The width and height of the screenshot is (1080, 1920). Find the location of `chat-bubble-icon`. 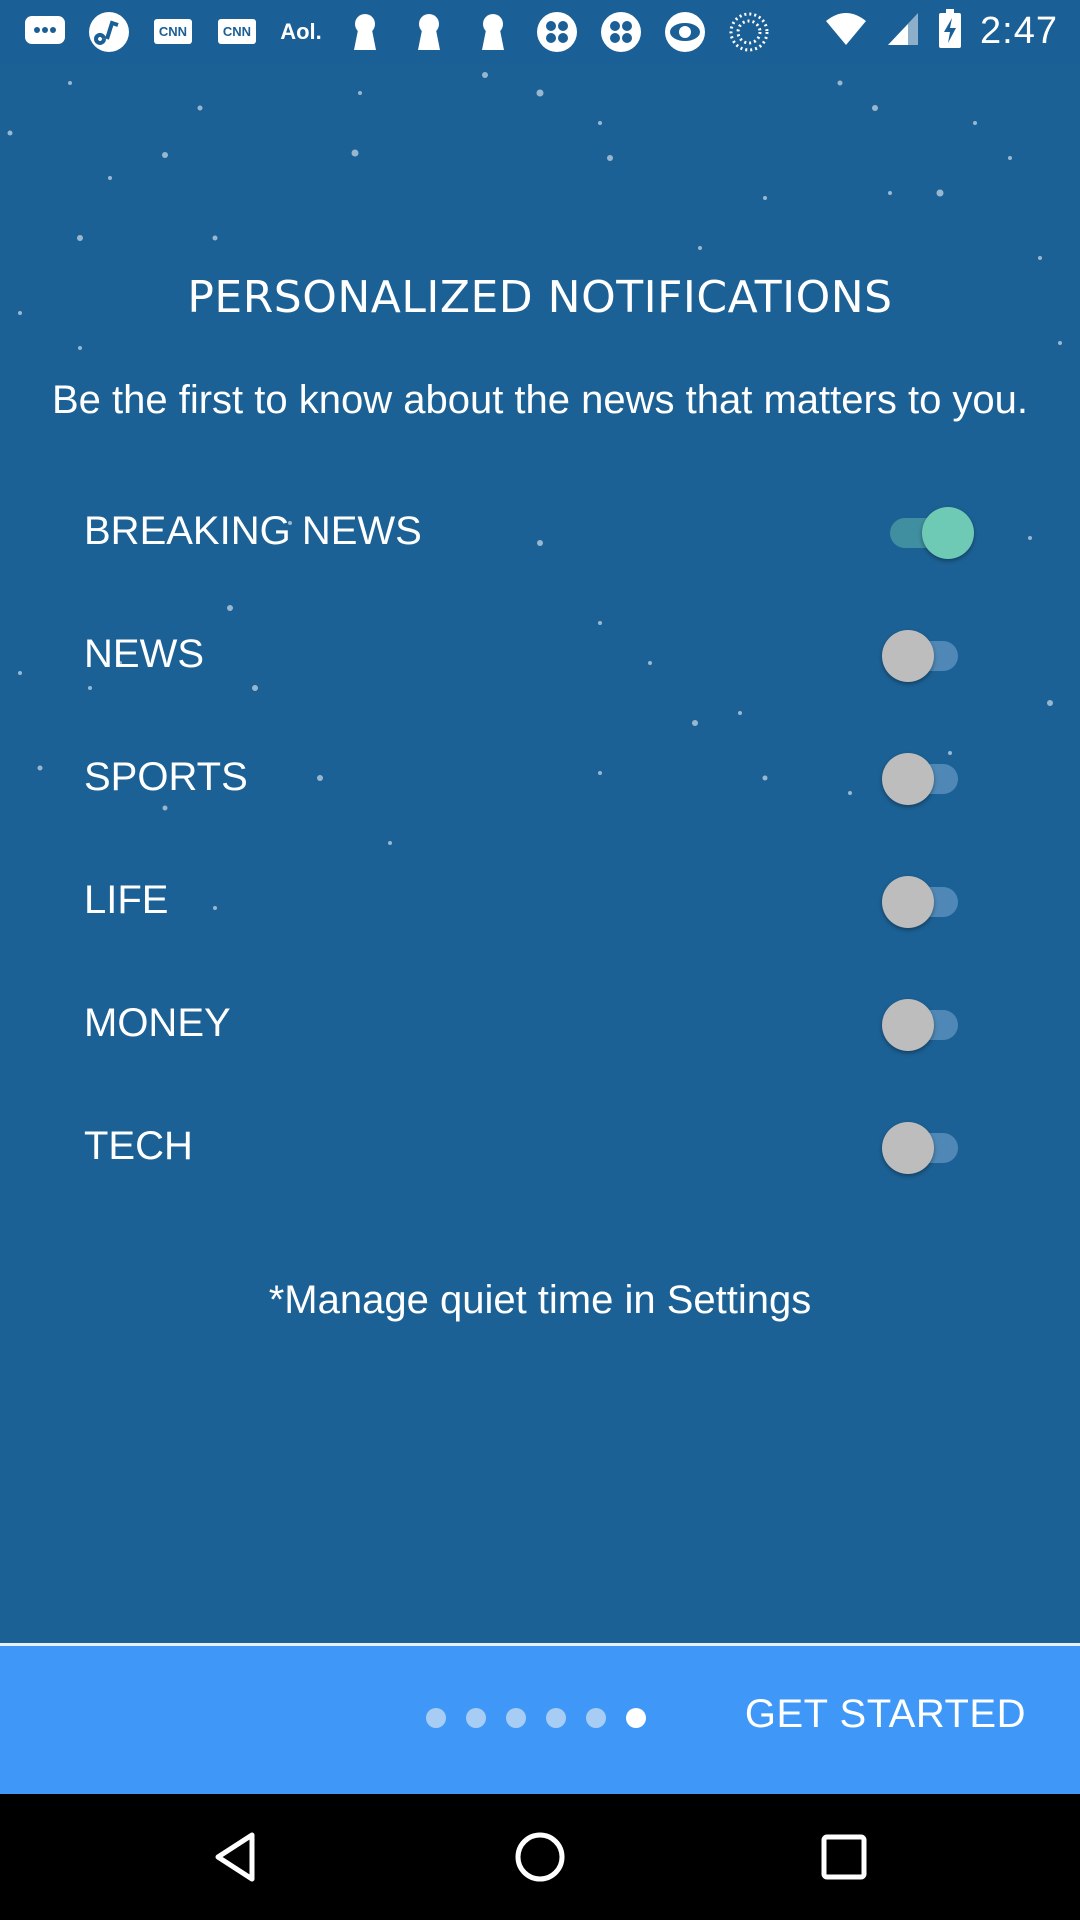

chat-bubble-icon is located at coordinates (45, 32).